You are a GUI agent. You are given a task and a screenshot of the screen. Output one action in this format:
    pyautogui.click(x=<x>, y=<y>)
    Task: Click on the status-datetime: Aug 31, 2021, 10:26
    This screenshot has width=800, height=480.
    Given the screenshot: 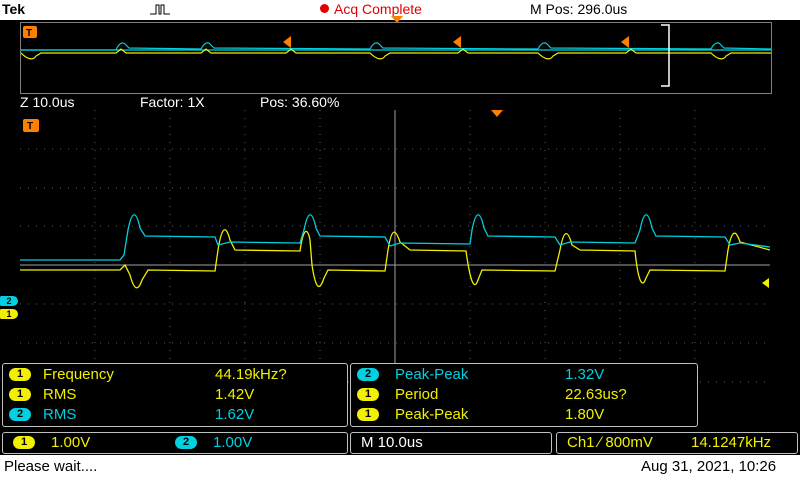 What is the action you would take?
    pyautogui.click(x=709, y=466)
    